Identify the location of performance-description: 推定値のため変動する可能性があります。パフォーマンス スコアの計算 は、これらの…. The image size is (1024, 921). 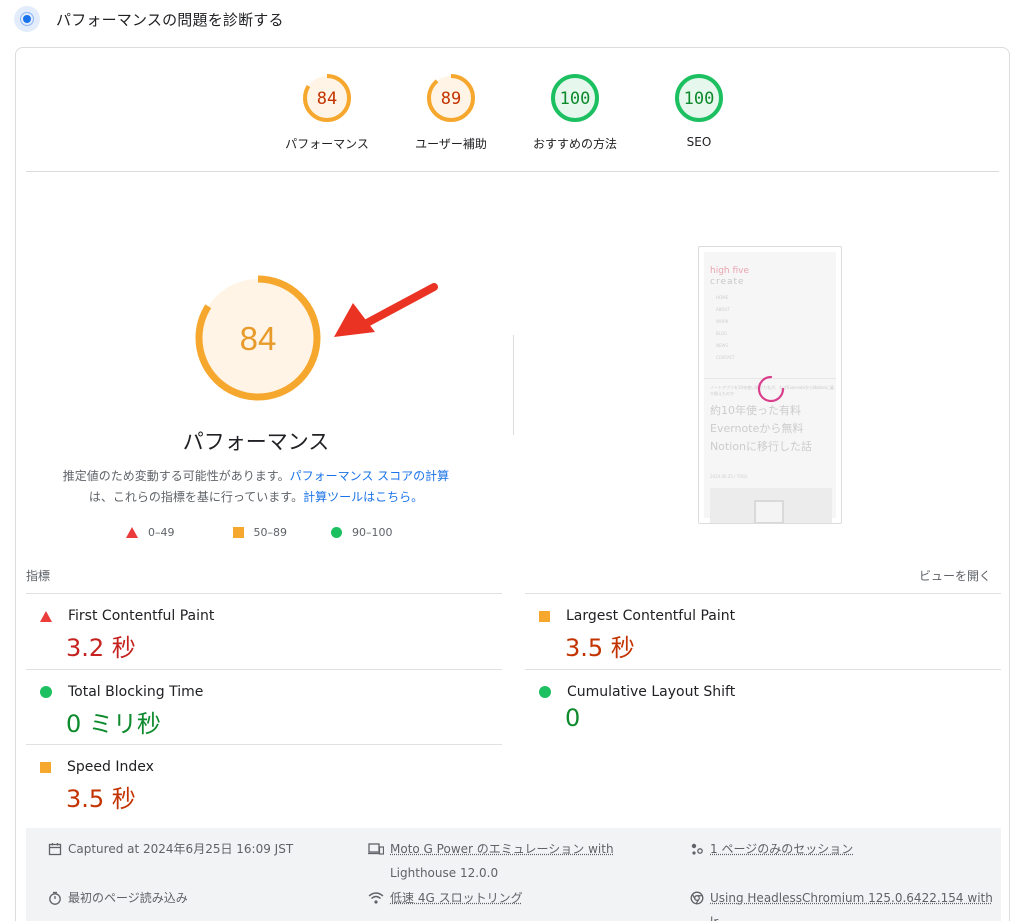
(256, 487).